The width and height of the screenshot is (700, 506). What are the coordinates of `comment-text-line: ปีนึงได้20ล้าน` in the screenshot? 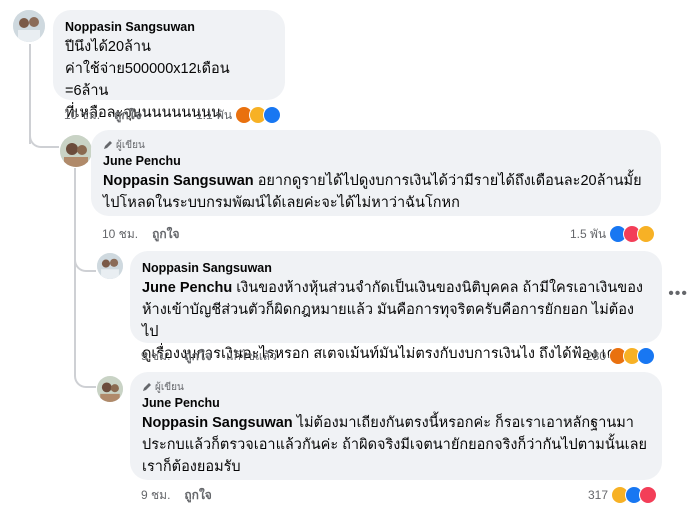 It's located at (108, 47).